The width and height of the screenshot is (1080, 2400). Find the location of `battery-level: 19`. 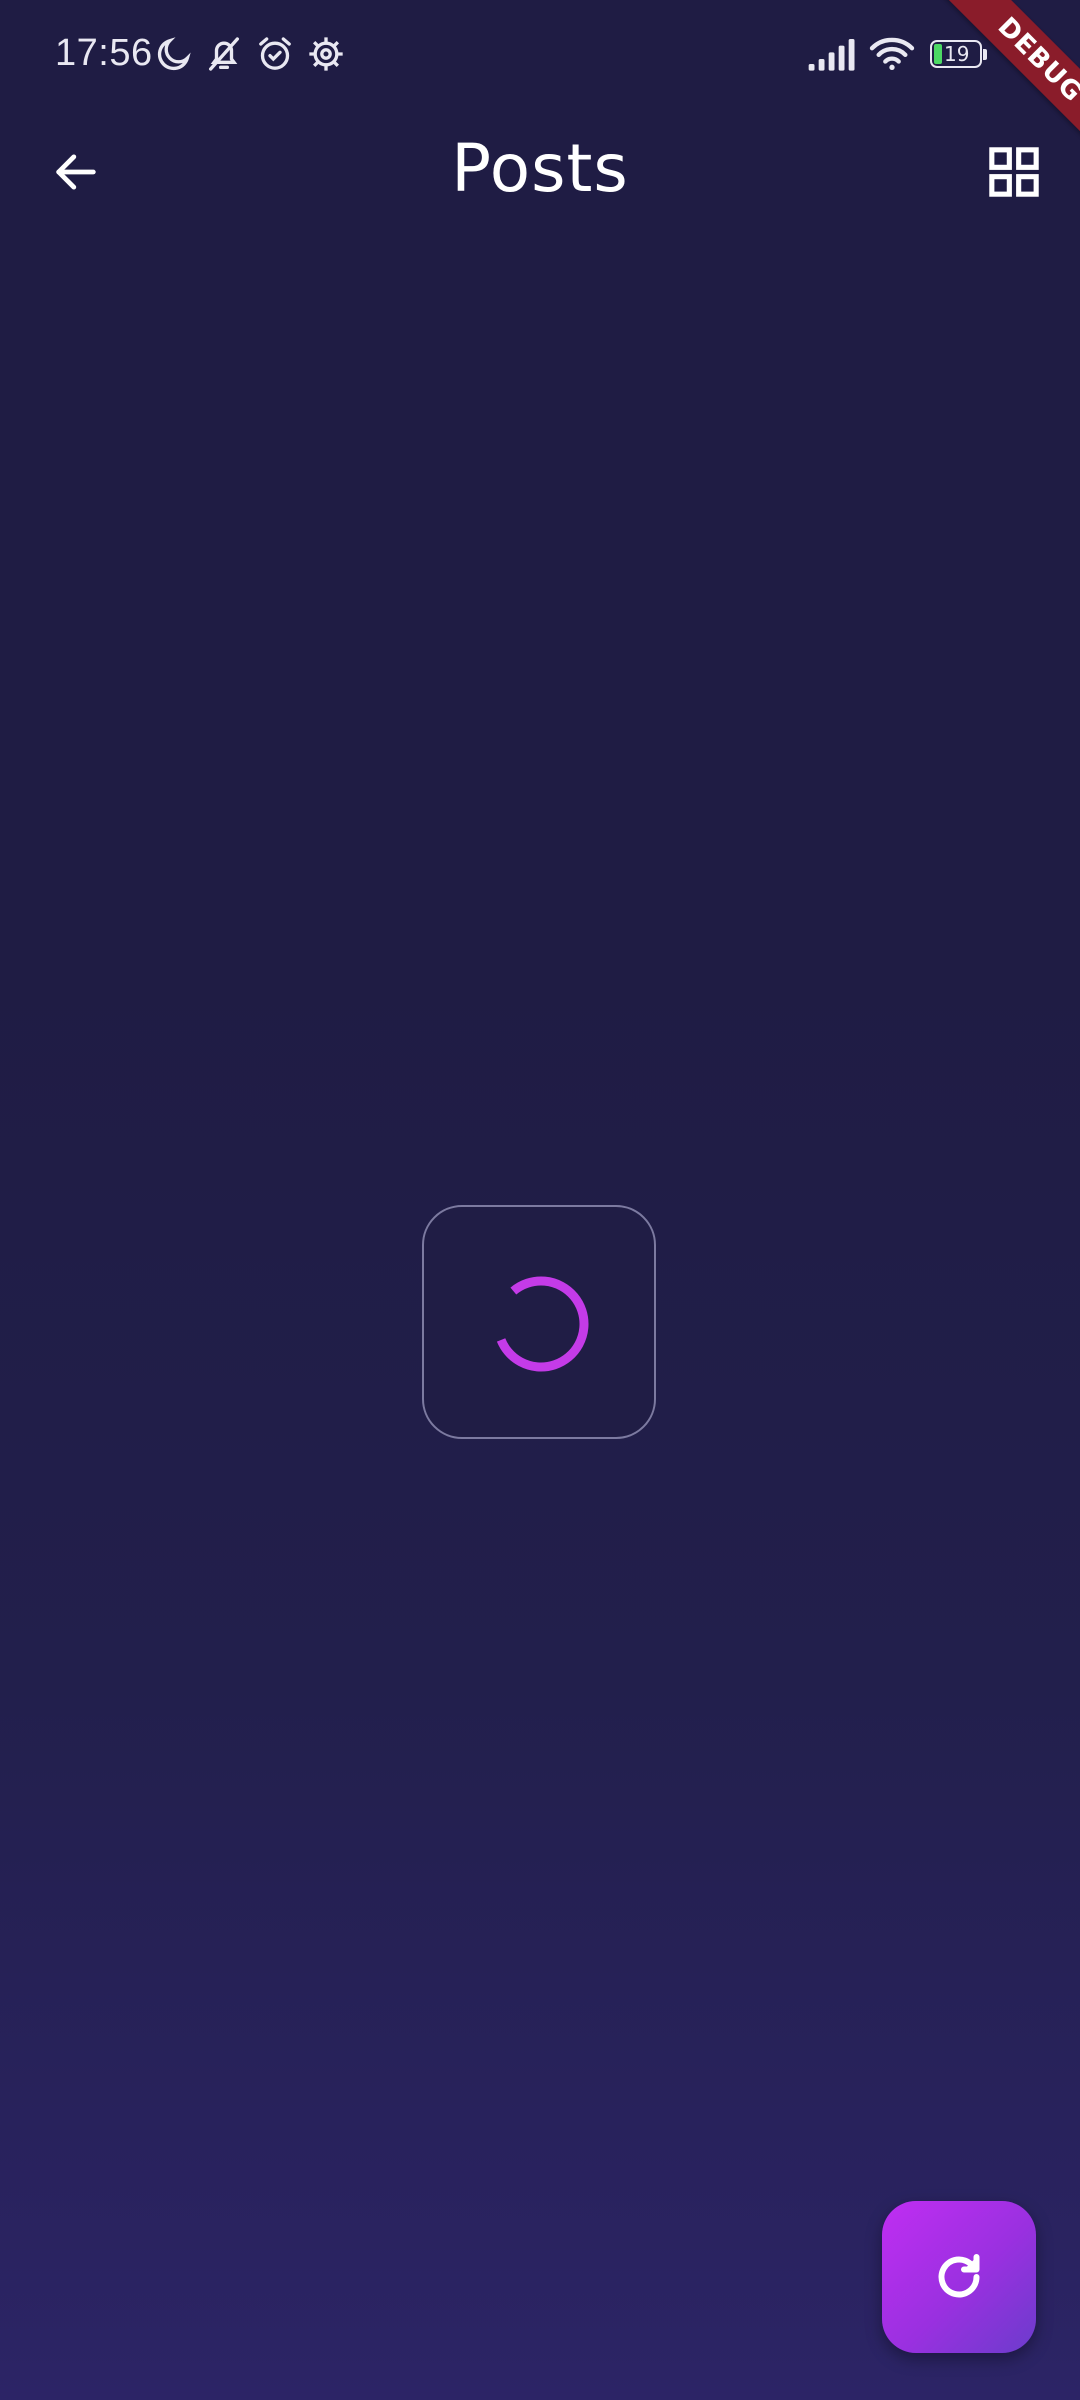

battery-level: 19 is located at coordinates (957, 54).